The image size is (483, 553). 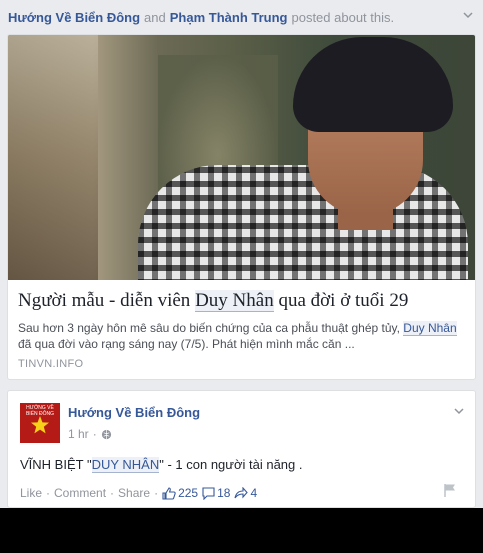 What do you see at coordinates (208, 493) in the screenshot?
I see `comment-icon` at bounding box center [208, 493].